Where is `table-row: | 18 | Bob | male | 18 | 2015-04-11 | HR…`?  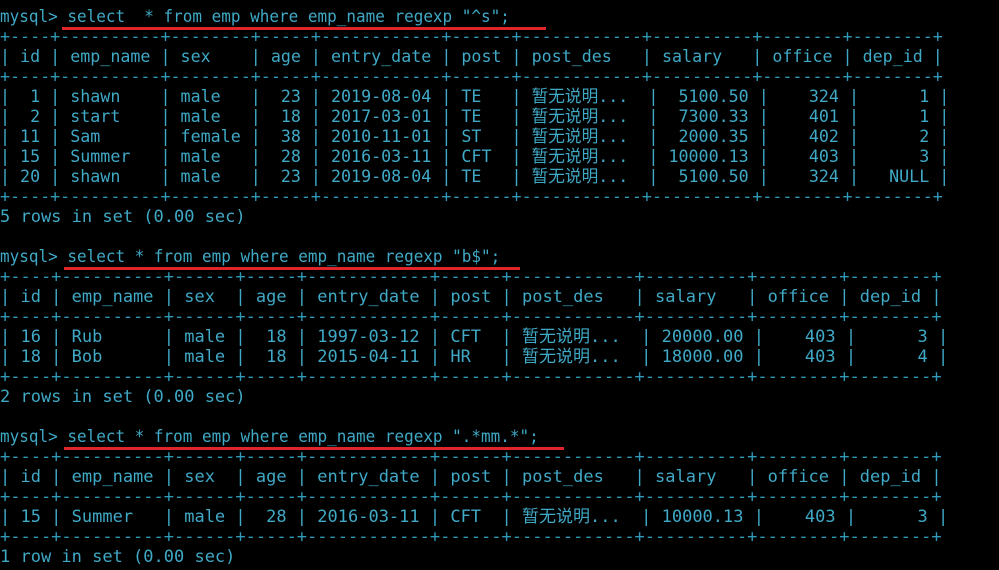
table-row: | 18 | Bob | male | 18 | 2015-04-11 | HR… is located at coordinates (474, 357).